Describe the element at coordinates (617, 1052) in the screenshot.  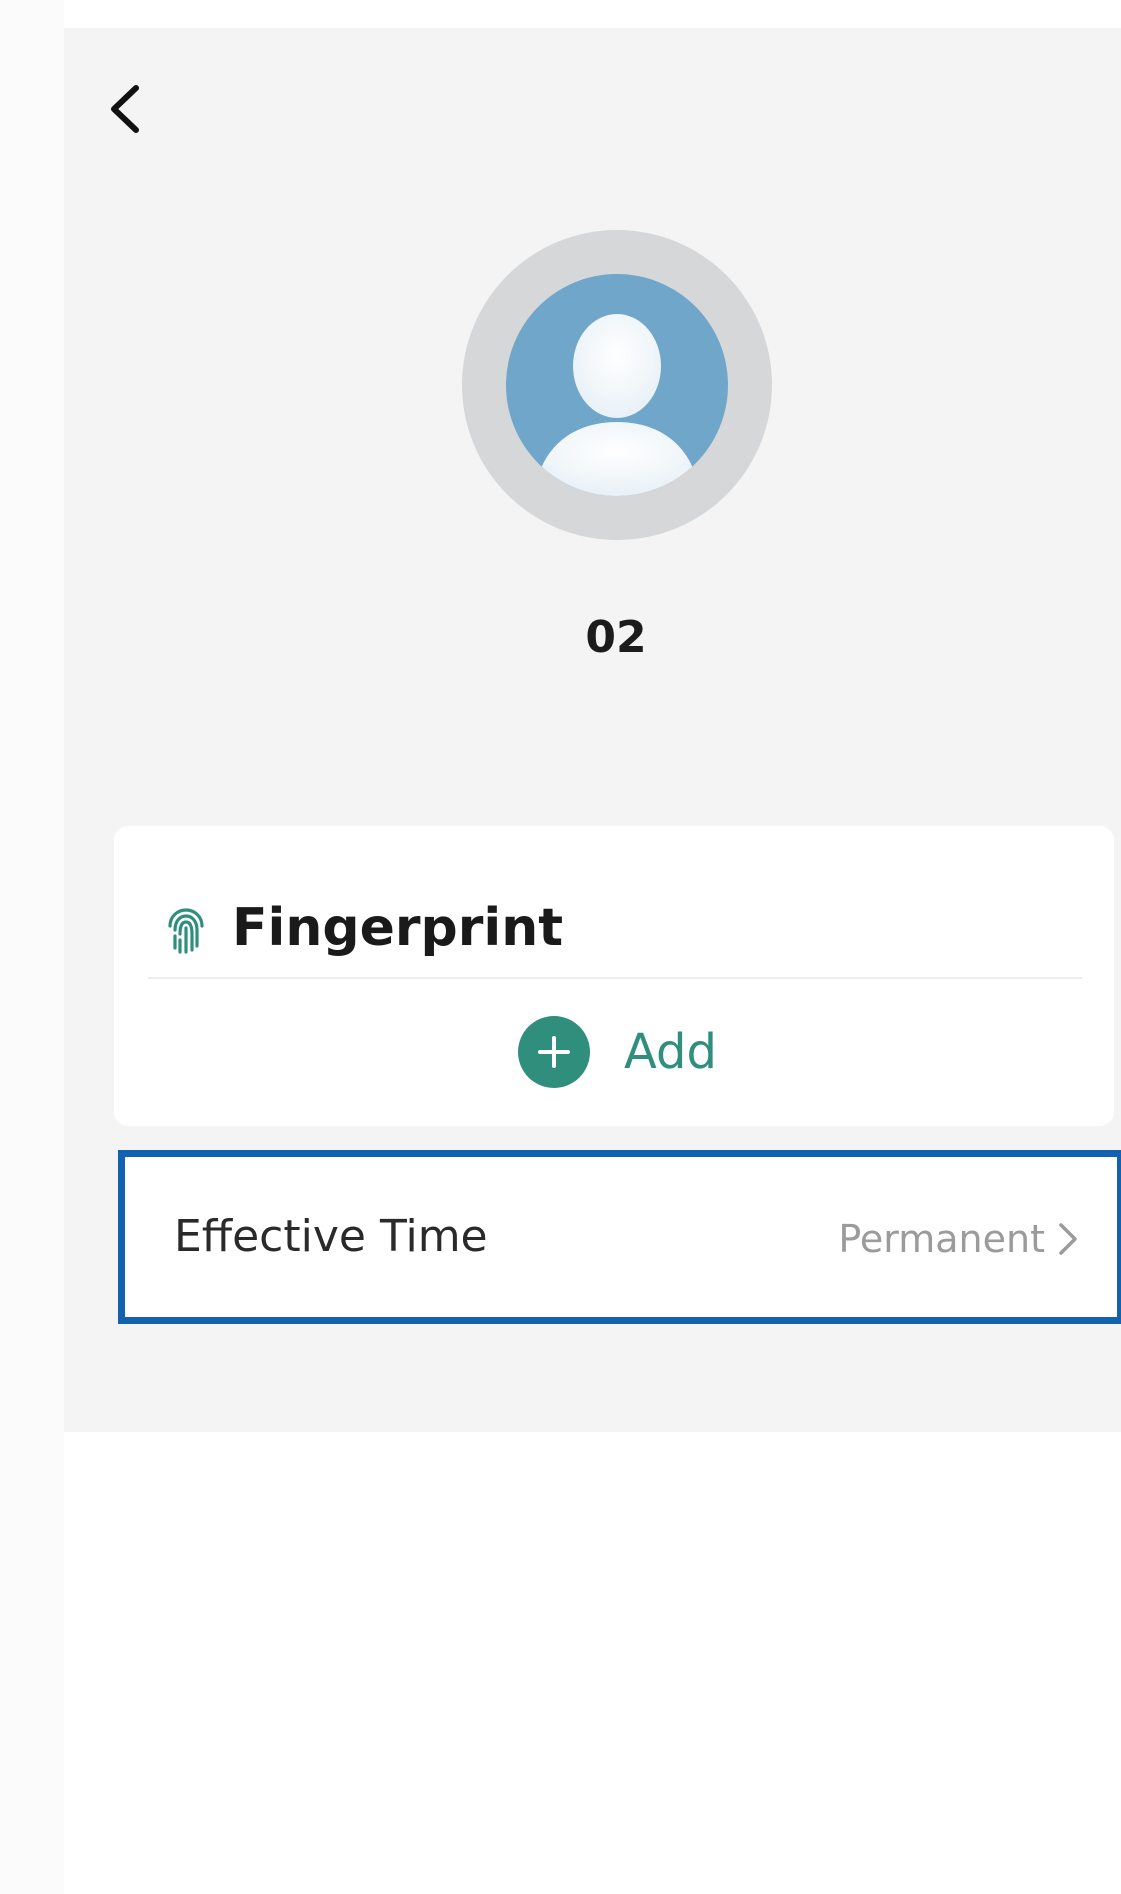
I see `add-fingerprint-button: Add` at that location.